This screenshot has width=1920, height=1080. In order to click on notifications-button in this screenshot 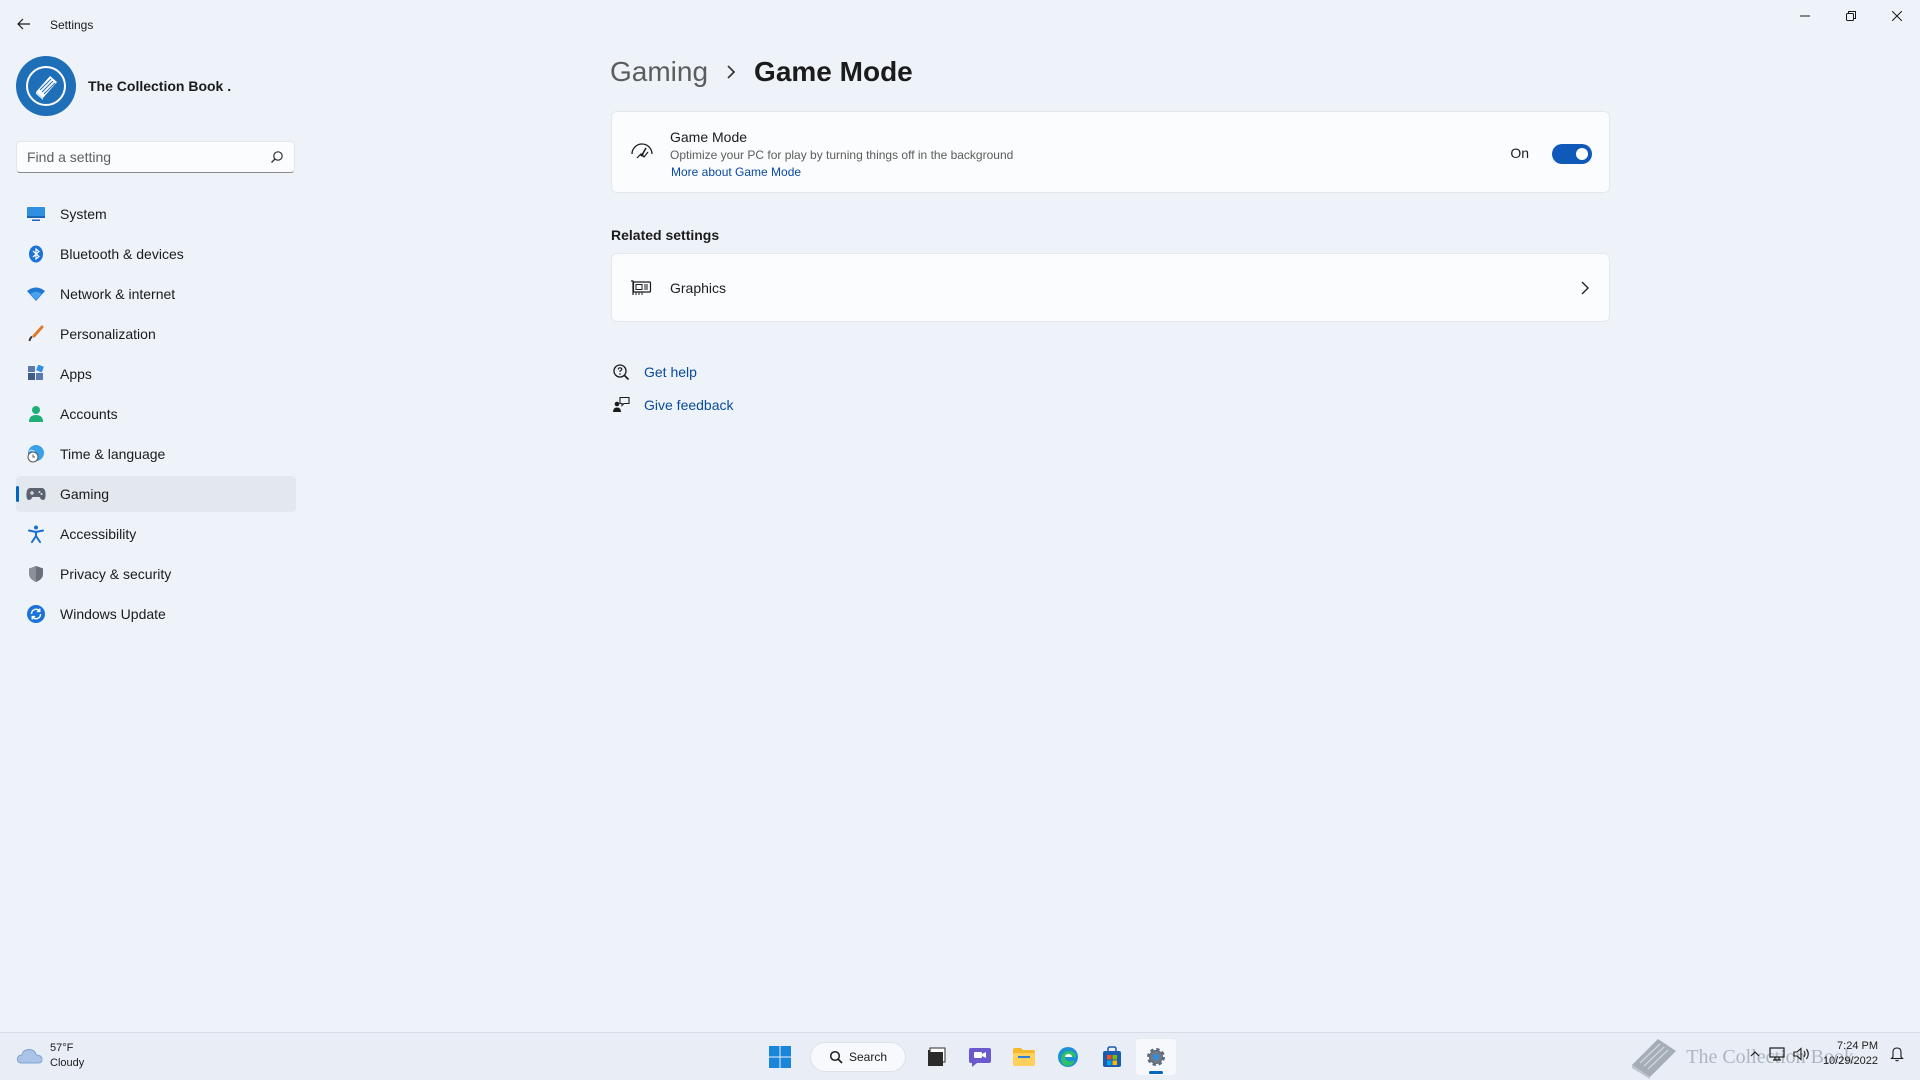, I will do `click(1897, 1054)`.